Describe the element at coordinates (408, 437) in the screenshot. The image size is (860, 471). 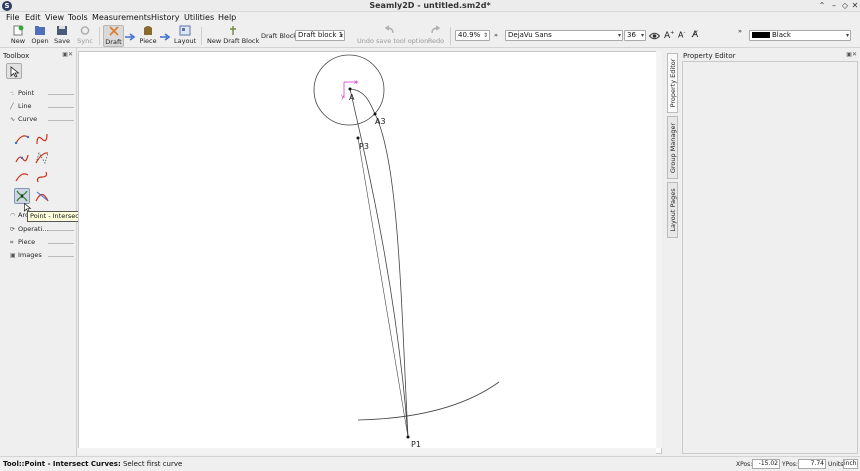
I see `point-p1` at that location.